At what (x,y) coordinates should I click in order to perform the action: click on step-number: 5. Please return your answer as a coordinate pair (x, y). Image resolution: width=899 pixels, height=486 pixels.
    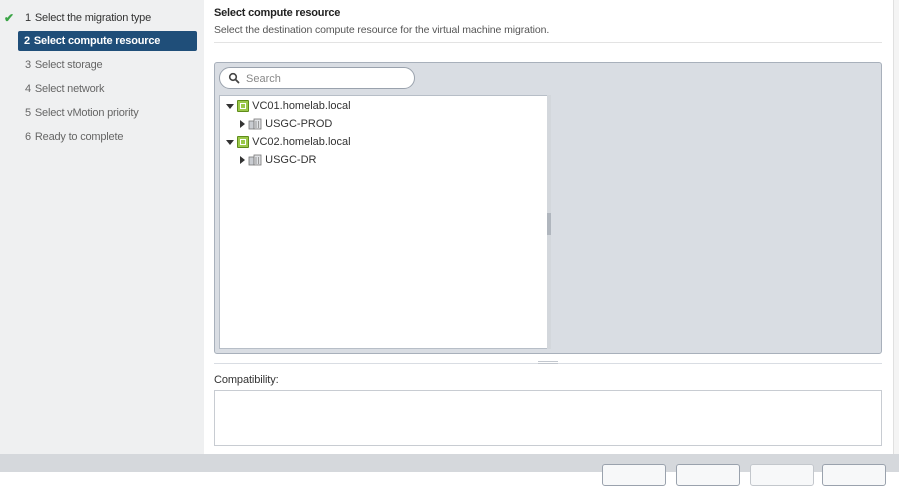
    Looking at the image, I should click on (28, 113).